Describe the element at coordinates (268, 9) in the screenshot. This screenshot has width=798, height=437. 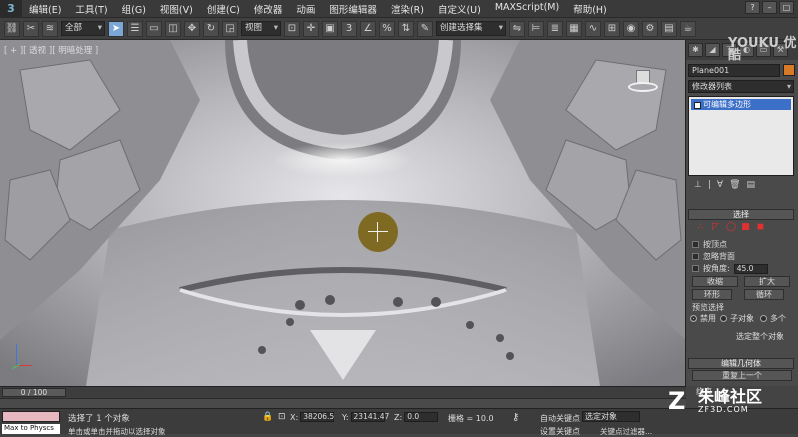
I see `menu-item: 修改器` at that location.